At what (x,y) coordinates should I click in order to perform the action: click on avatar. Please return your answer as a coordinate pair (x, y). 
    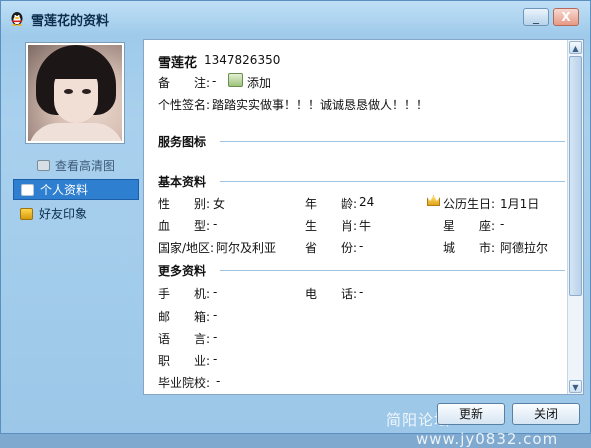
    Looking at the image, I should click on (75, 93).